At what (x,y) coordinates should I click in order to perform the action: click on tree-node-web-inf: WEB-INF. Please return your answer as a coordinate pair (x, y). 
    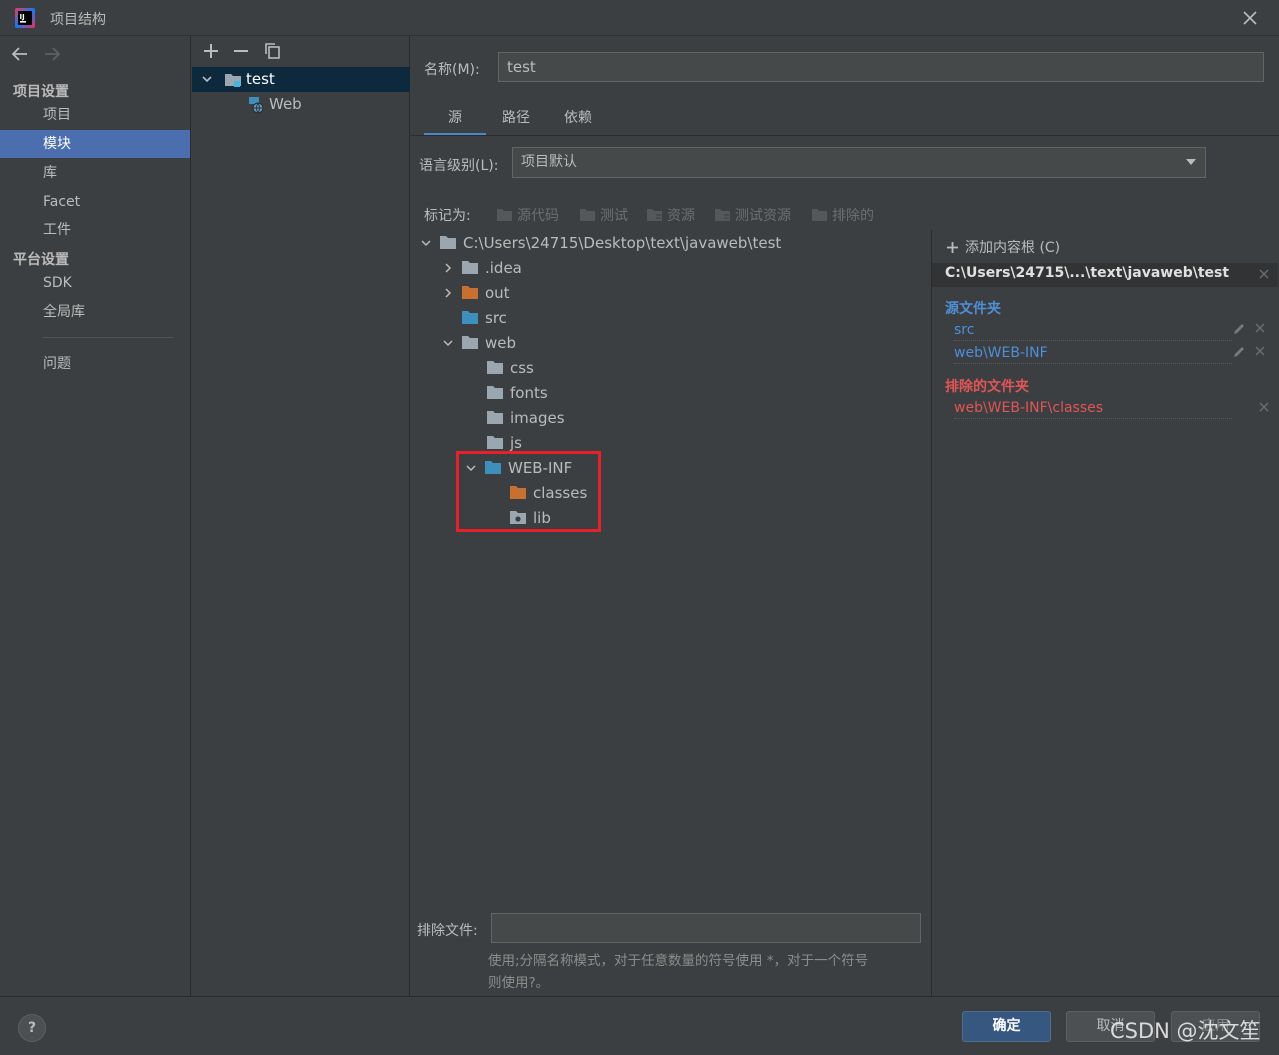
    Looking at the image, I should click on (518, 467).